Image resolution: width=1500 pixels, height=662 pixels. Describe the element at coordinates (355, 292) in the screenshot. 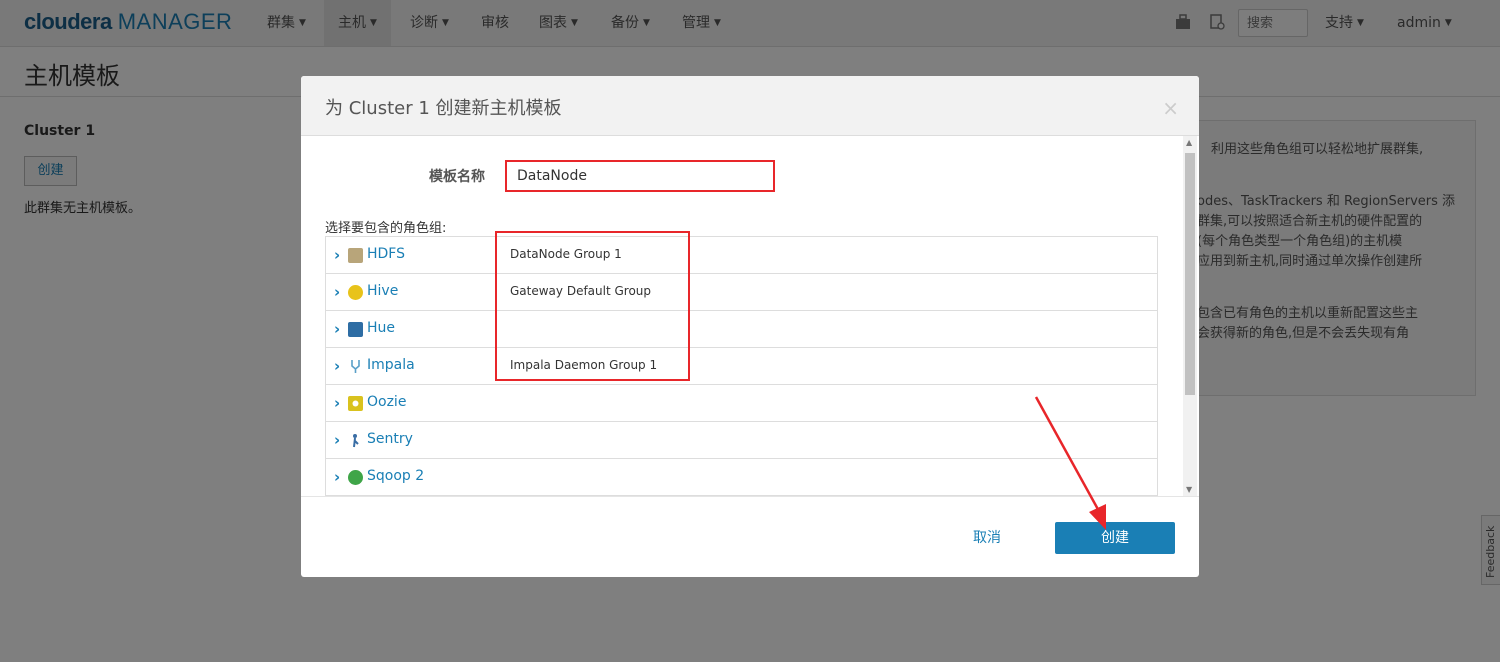

I see `hive-icon` at that location.